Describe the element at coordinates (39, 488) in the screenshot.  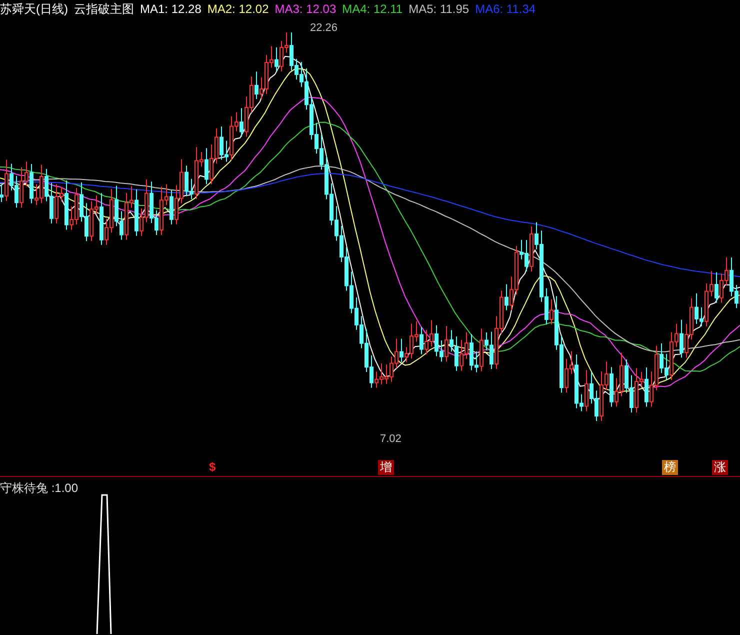
I see `indicator-reading: 守株待兔 :1.00` at that location.